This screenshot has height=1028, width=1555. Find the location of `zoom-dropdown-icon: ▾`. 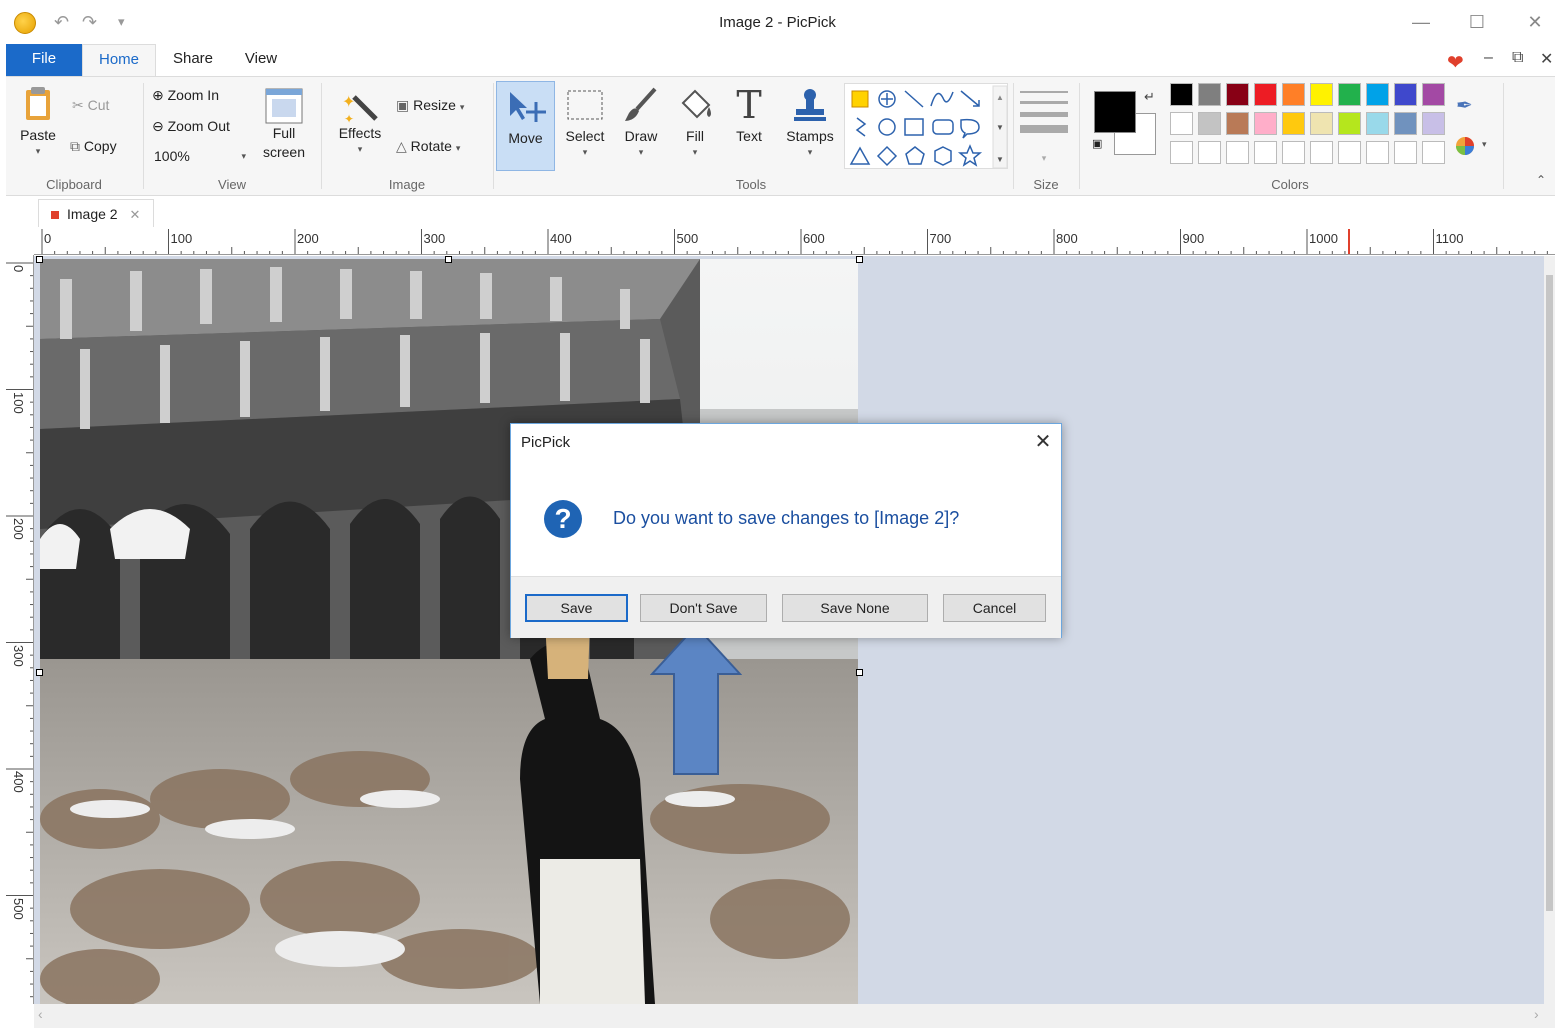

zoom-dropdown-icon: ▾ is located at coordinates (243, 156).